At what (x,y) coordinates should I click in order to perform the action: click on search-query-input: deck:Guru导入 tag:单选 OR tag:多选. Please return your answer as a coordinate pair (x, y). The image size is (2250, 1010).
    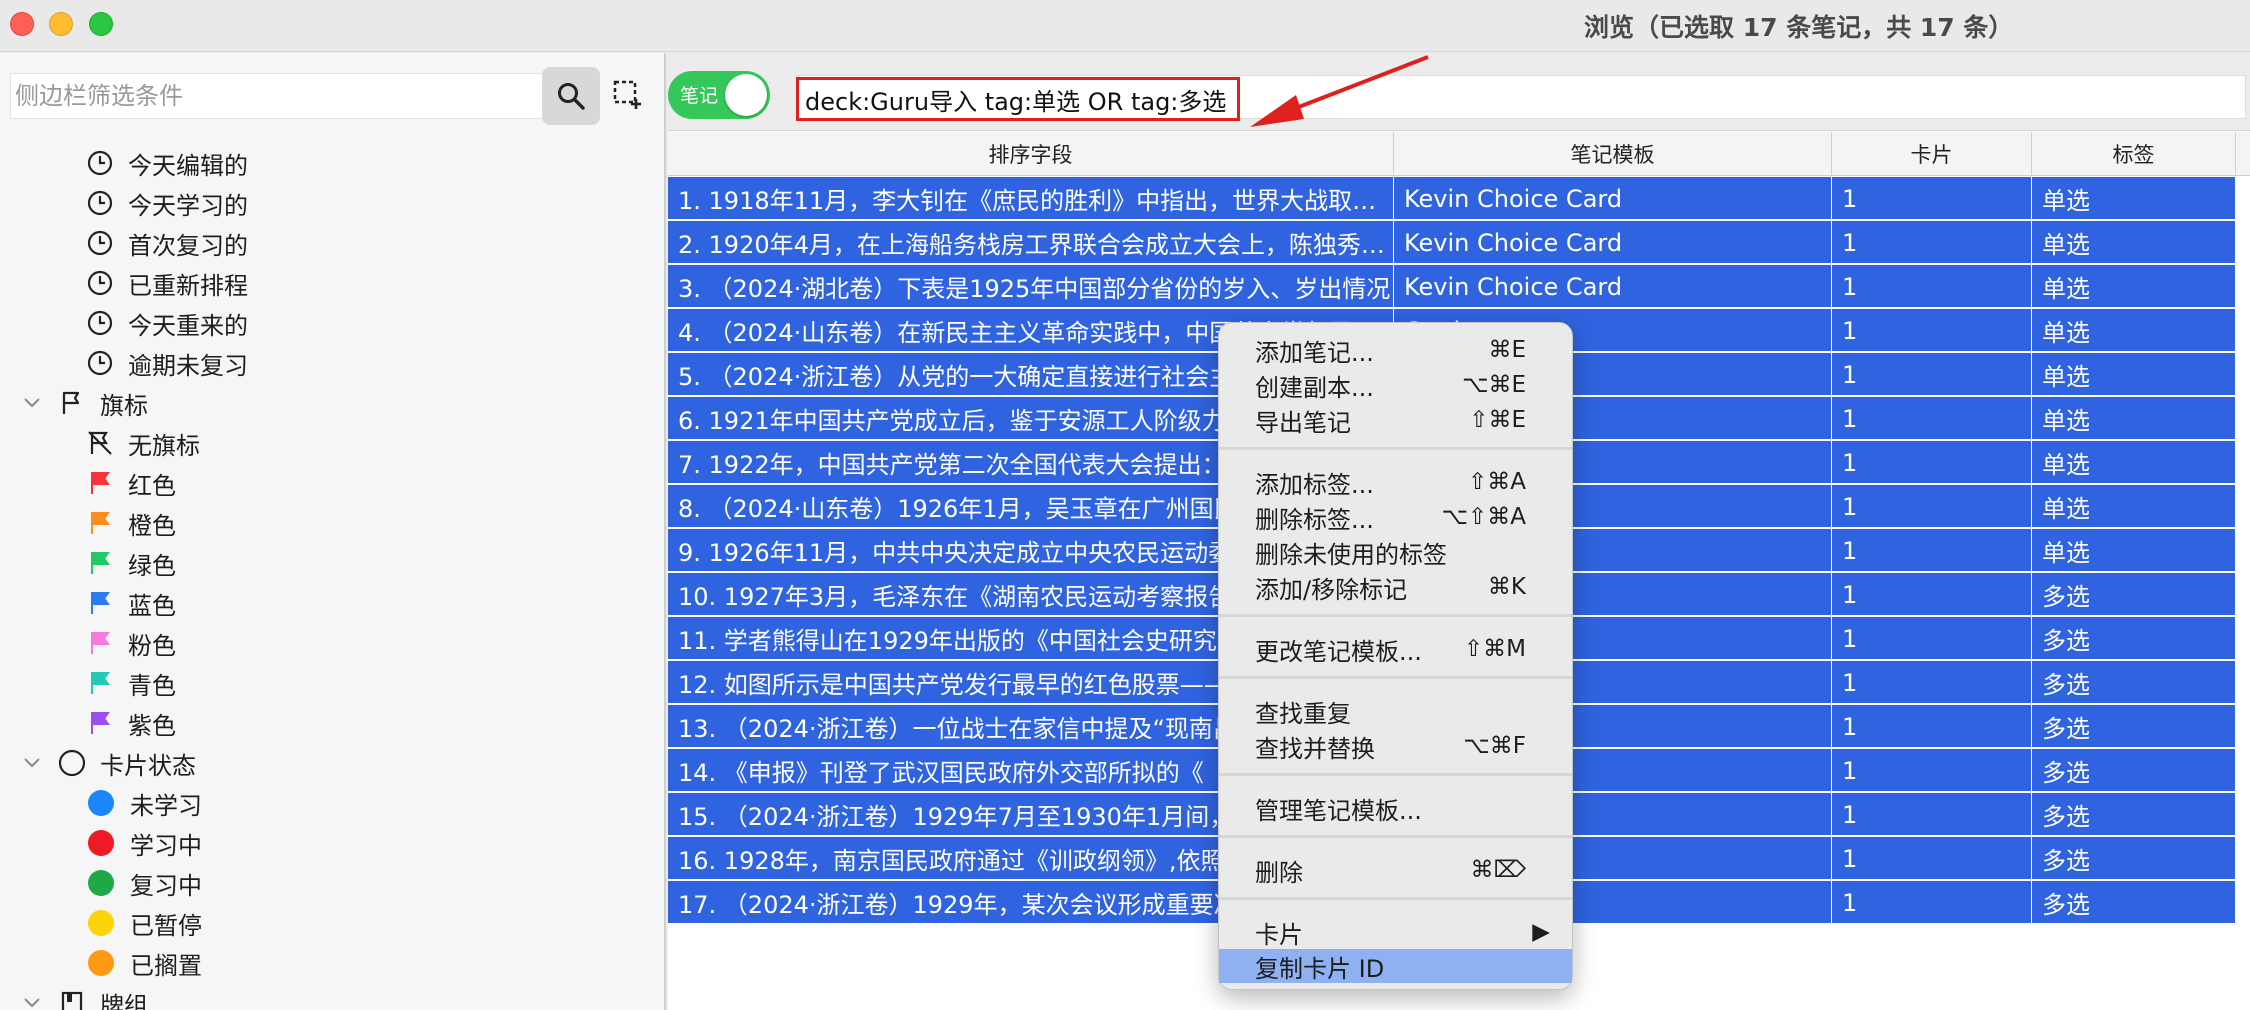
    Looking at the image, I should click on (1018, 99).